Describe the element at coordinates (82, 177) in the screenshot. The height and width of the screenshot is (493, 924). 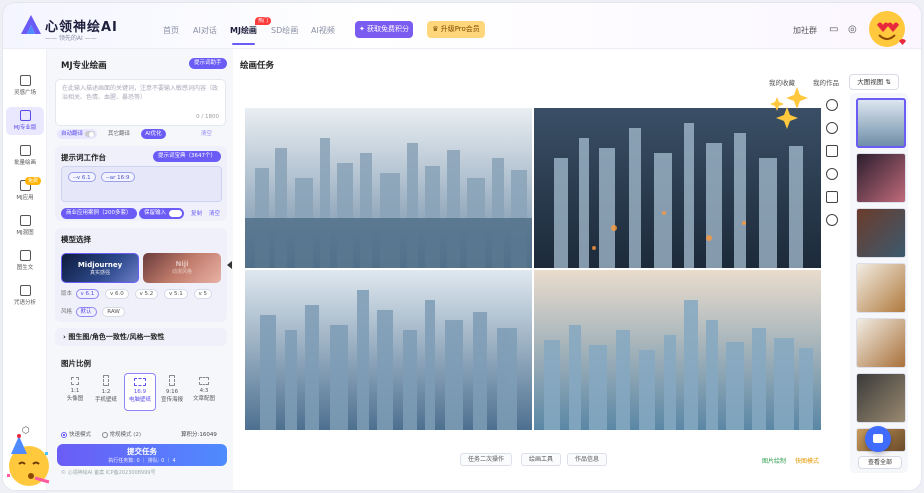
I see `prompt-tag: --v 6.1` at that location.